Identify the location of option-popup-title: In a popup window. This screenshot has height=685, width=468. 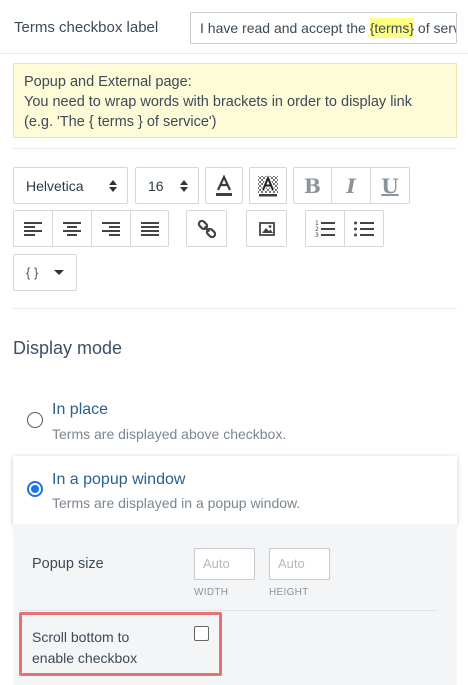
(119, 479).